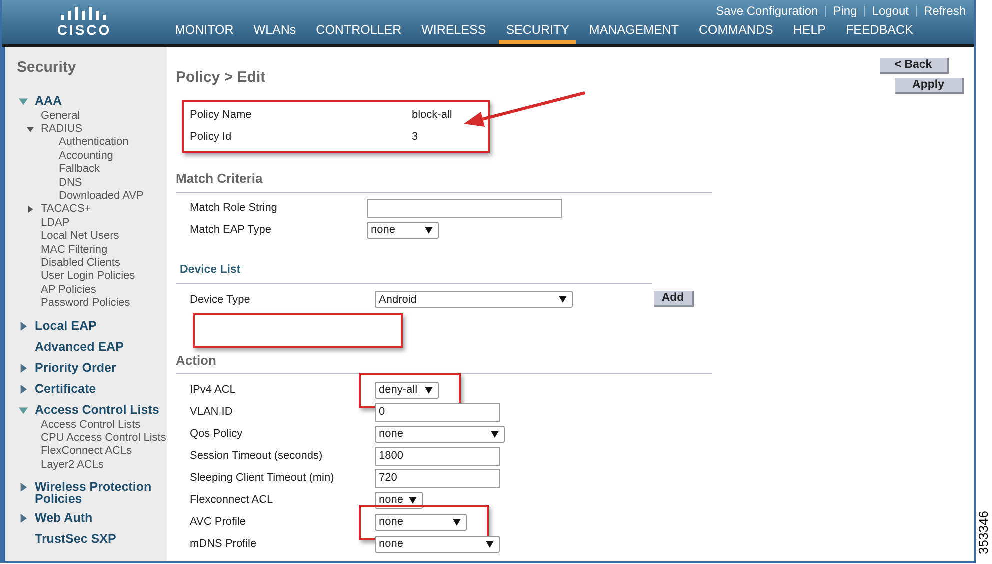 This screenshot has height=564, width=992. I want to click on nav-tab: WIRELESS, so click(454, 33).